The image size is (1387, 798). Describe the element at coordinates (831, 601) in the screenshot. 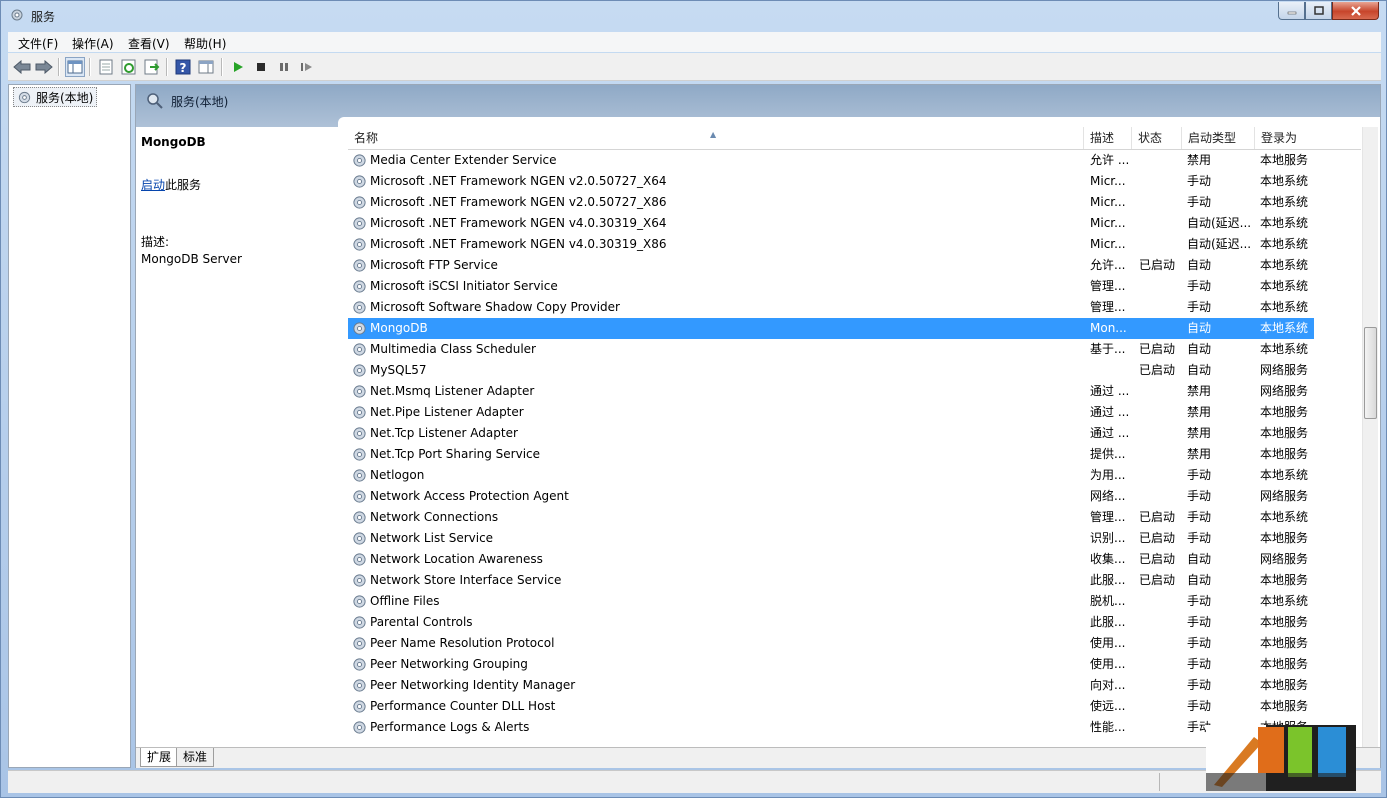

I see `table-row: Offline Files 脱机... 手动 本地系统` at that location.